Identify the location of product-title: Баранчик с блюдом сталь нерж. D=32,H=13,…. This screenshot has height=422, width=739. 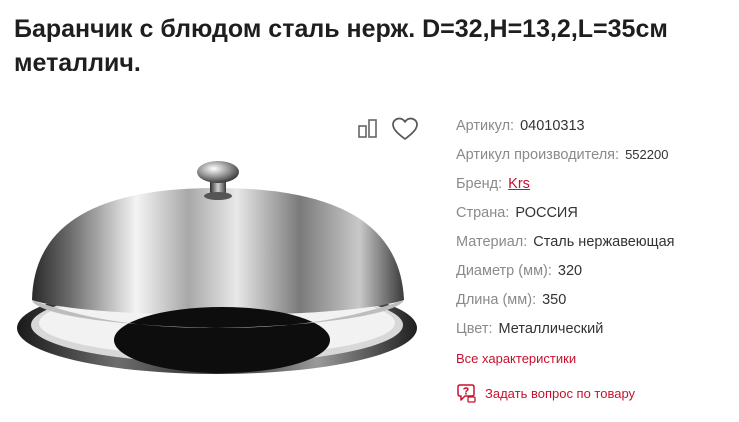
(341, 46).